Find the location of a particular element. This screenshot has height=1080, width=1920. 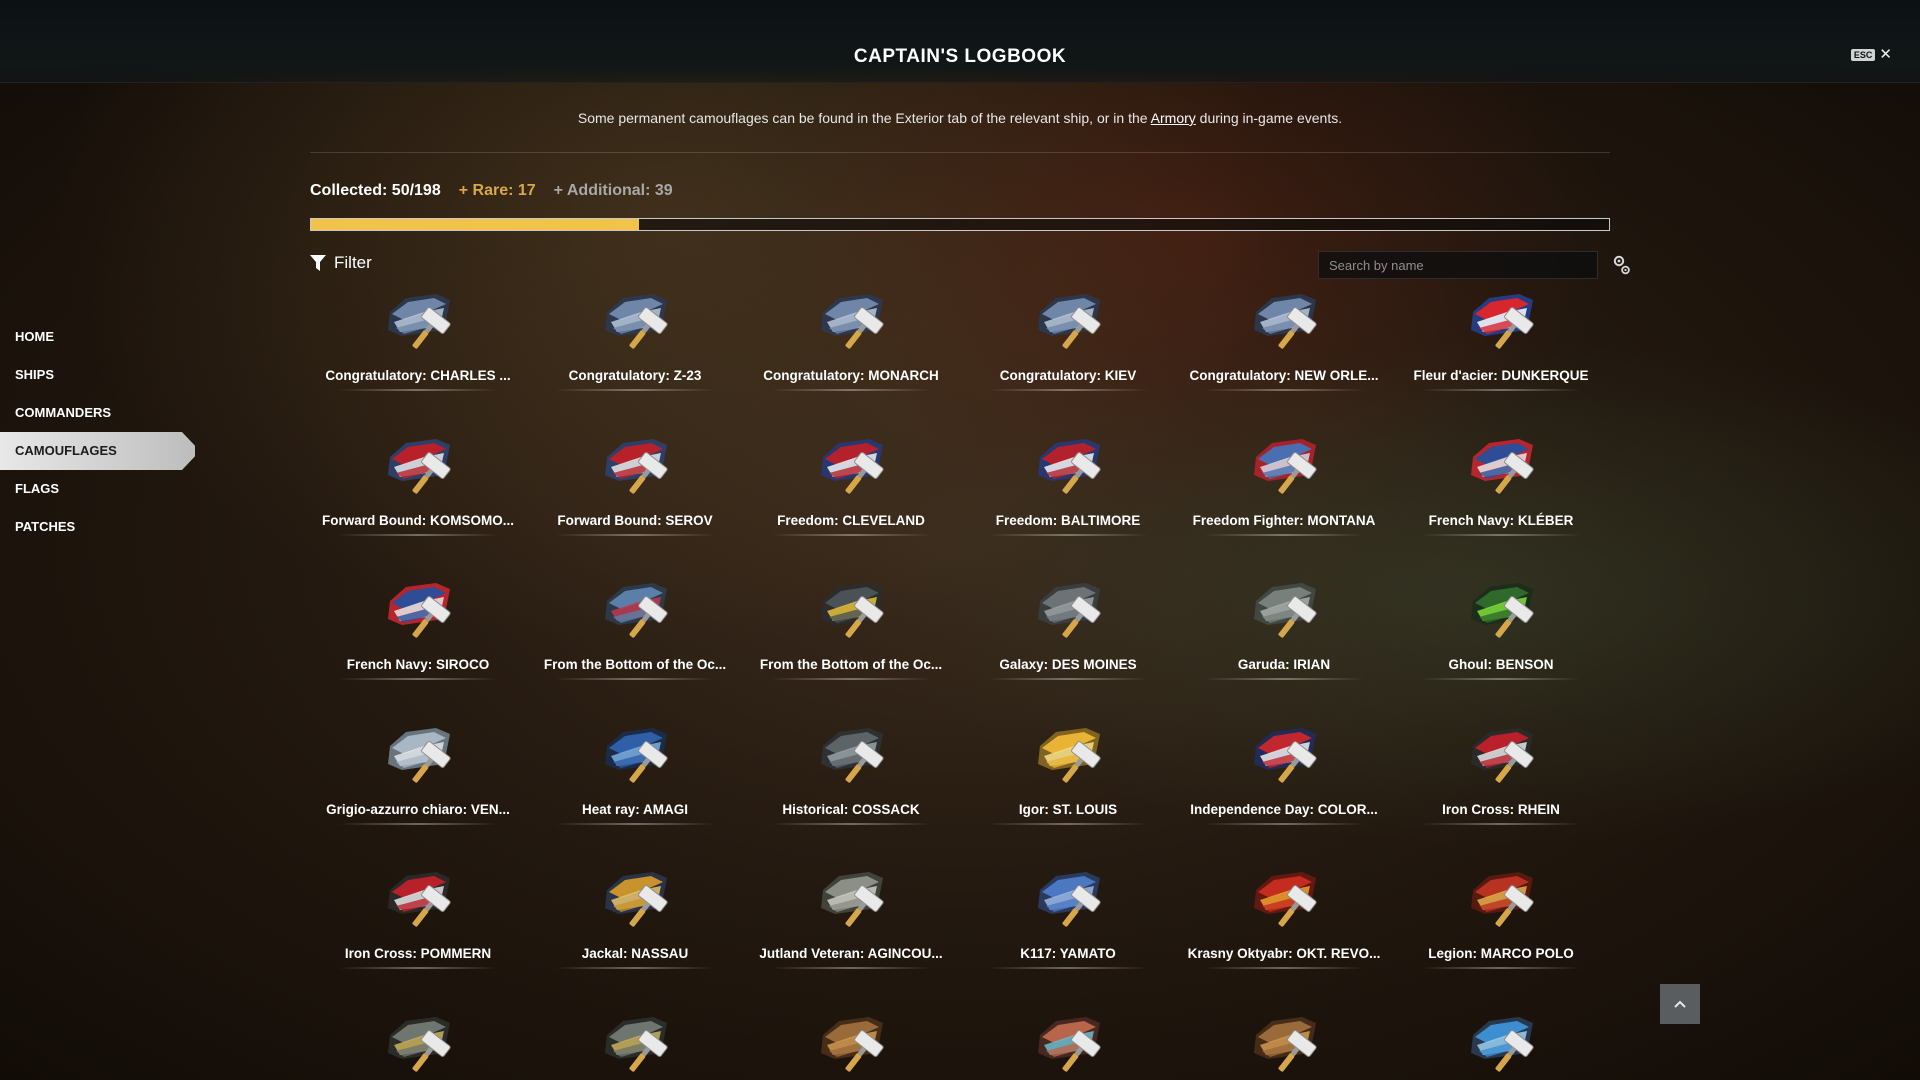

camouflage-name: Igor: ST. LOUIS is located at coordinates (1068, 809).